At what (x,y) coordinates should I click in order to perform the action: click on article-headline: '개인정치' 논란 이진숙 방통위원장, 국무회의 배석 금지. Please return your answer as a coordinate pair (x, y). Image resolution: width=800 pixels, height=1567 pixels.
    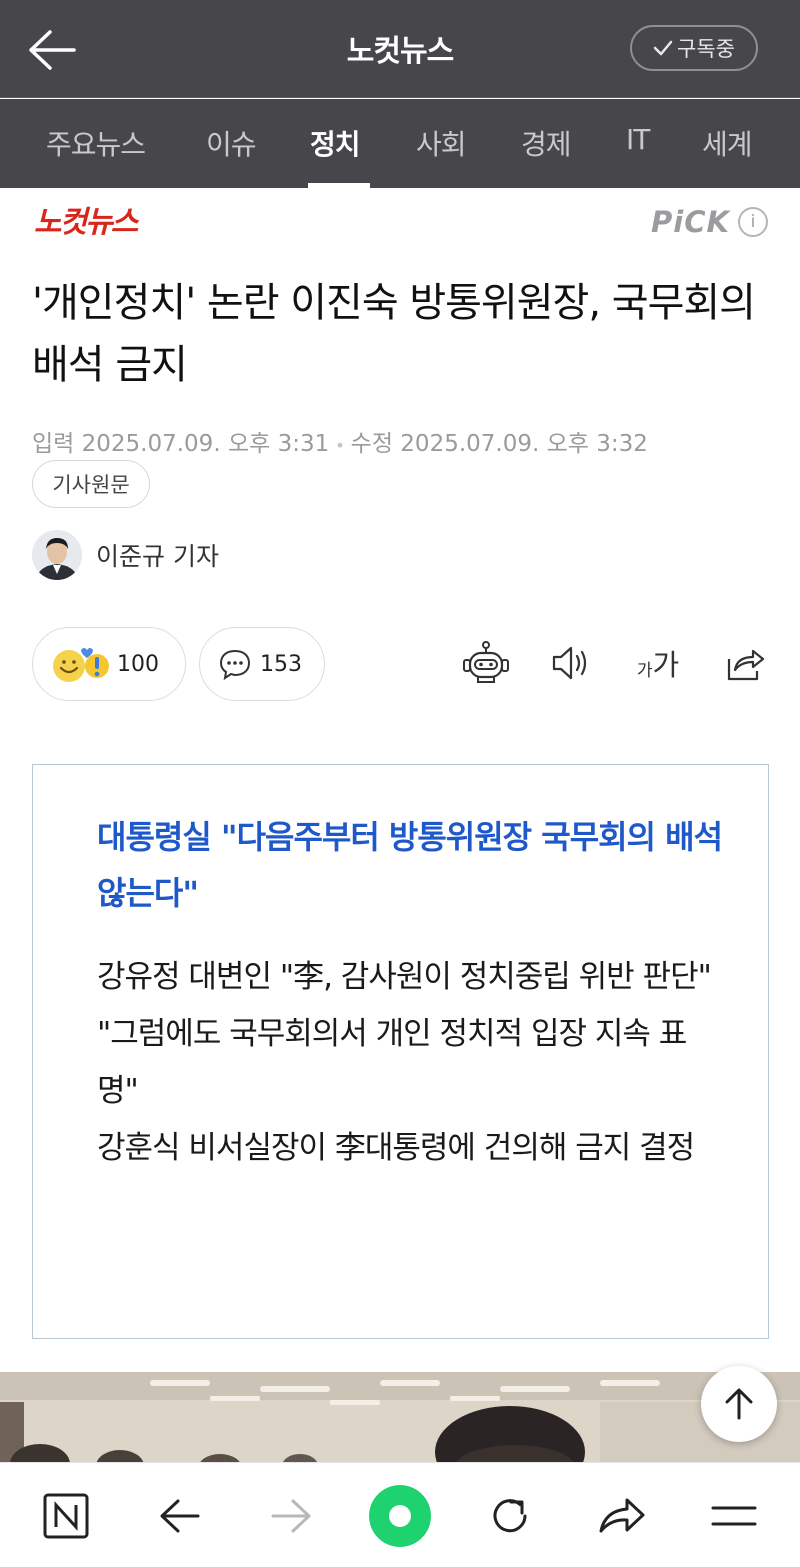
    Looking at the image, I should click on (394, 334).